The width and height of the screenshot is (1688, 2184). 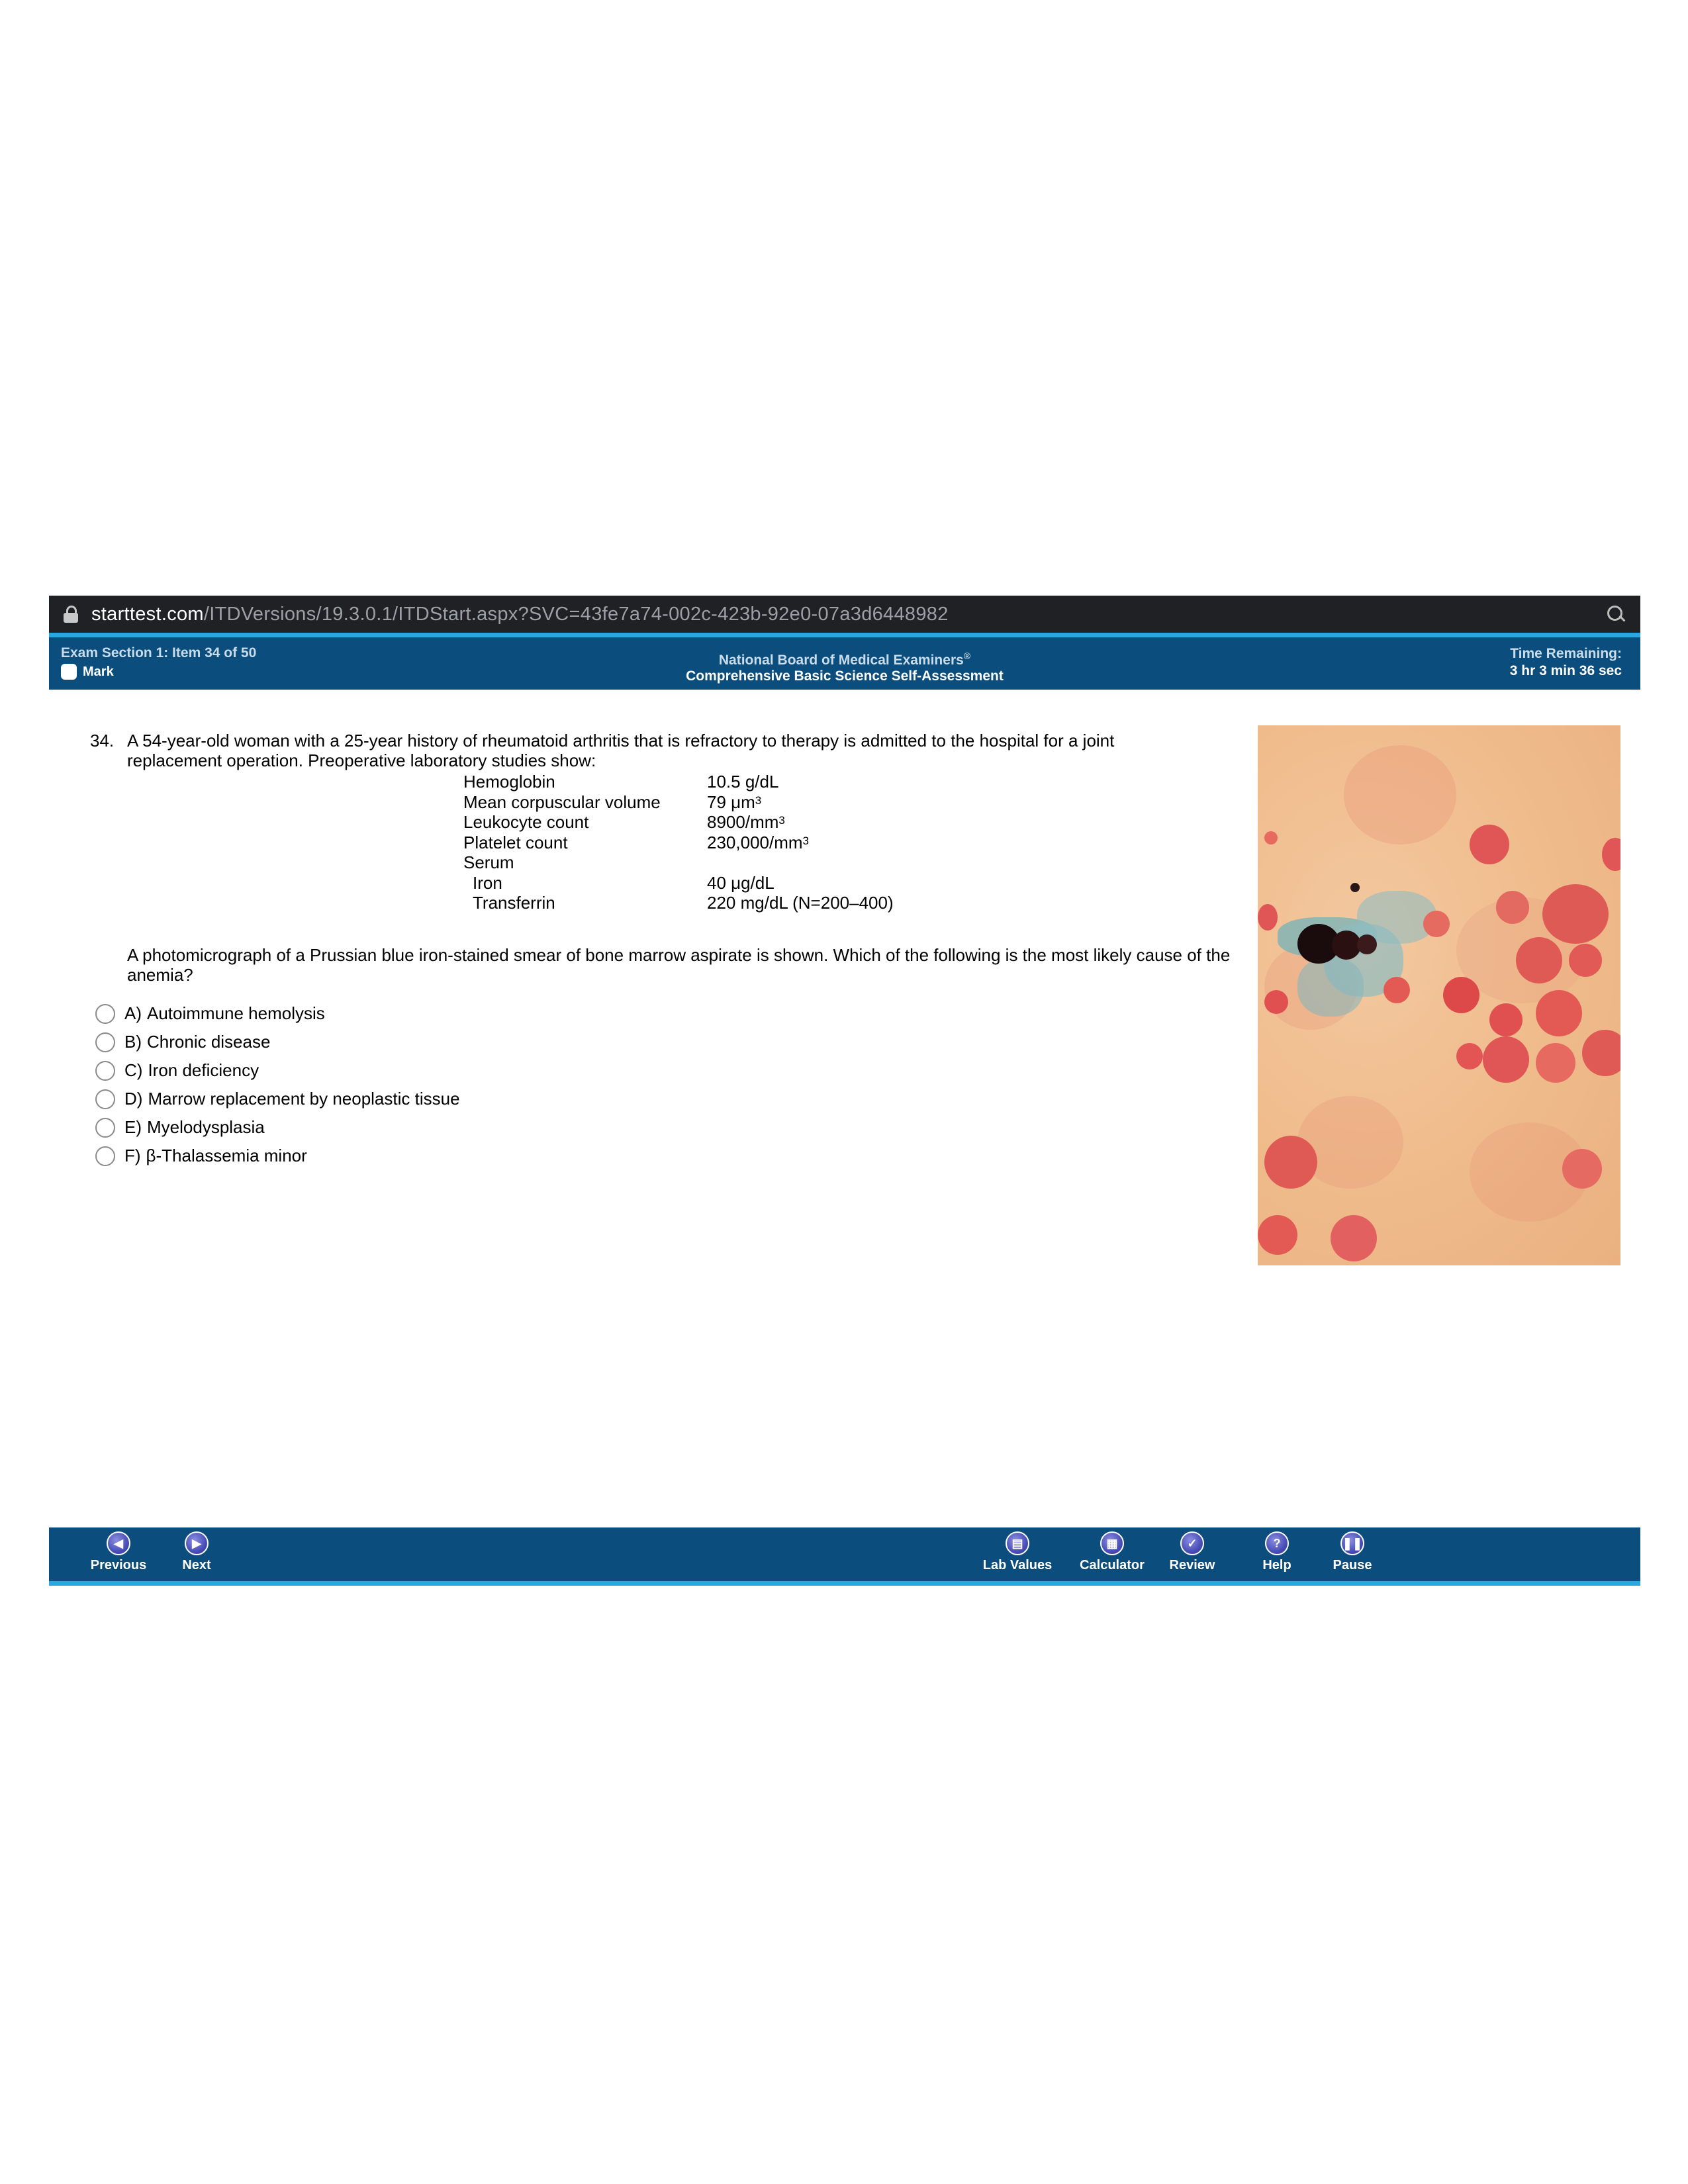 What do you see at coordinates (678, 782) in the screenshot?
I see `lab-row: Hemoglobin 10.5 g/dL` at bounding box center [678, 782].